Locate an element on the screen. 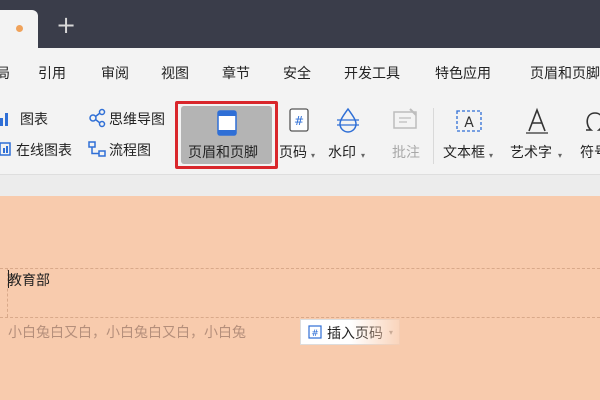 The width and height of the screenshot is (600, 400). wordart-label: 艺术字 is located at coordinates (531, 153).